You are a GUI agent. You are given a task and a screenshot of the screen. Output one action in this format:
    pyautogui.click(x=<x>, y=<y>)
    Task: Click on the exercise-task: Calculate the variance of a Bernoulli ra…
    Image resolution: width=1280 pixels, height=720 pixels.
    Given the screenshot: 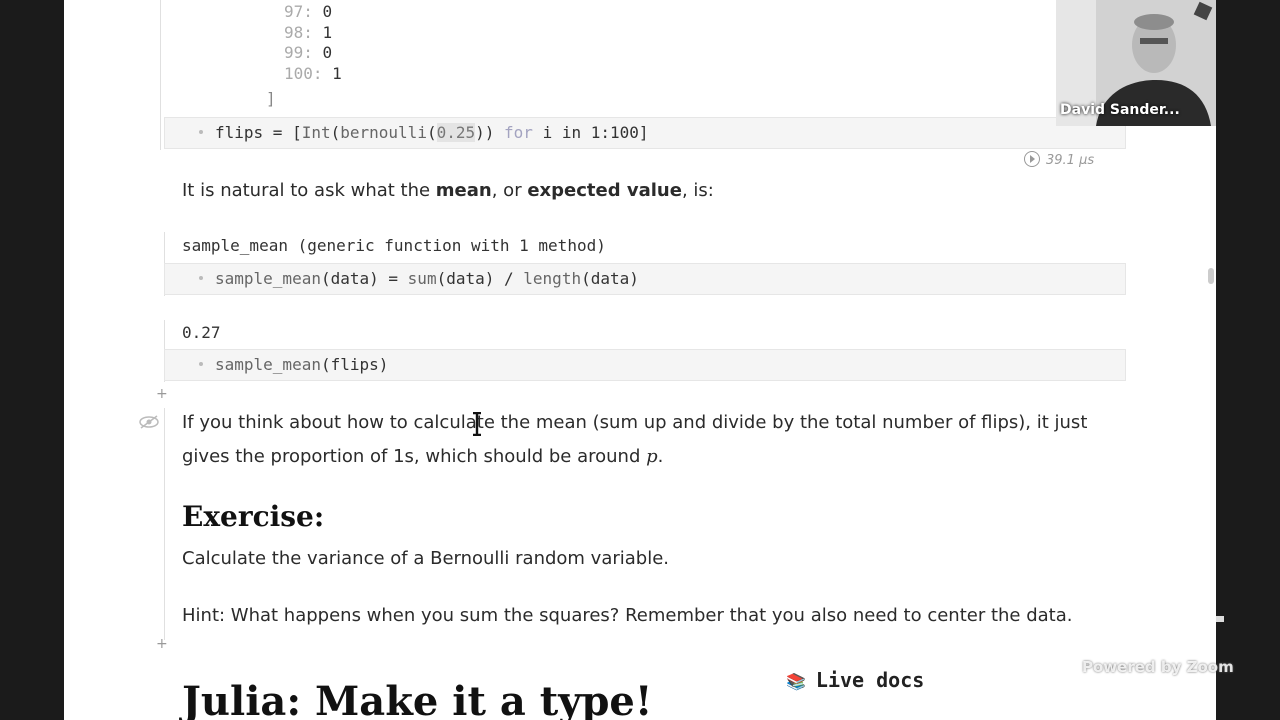 What is the action you would take?
    pyautogui.click(x=426, y=558)
    